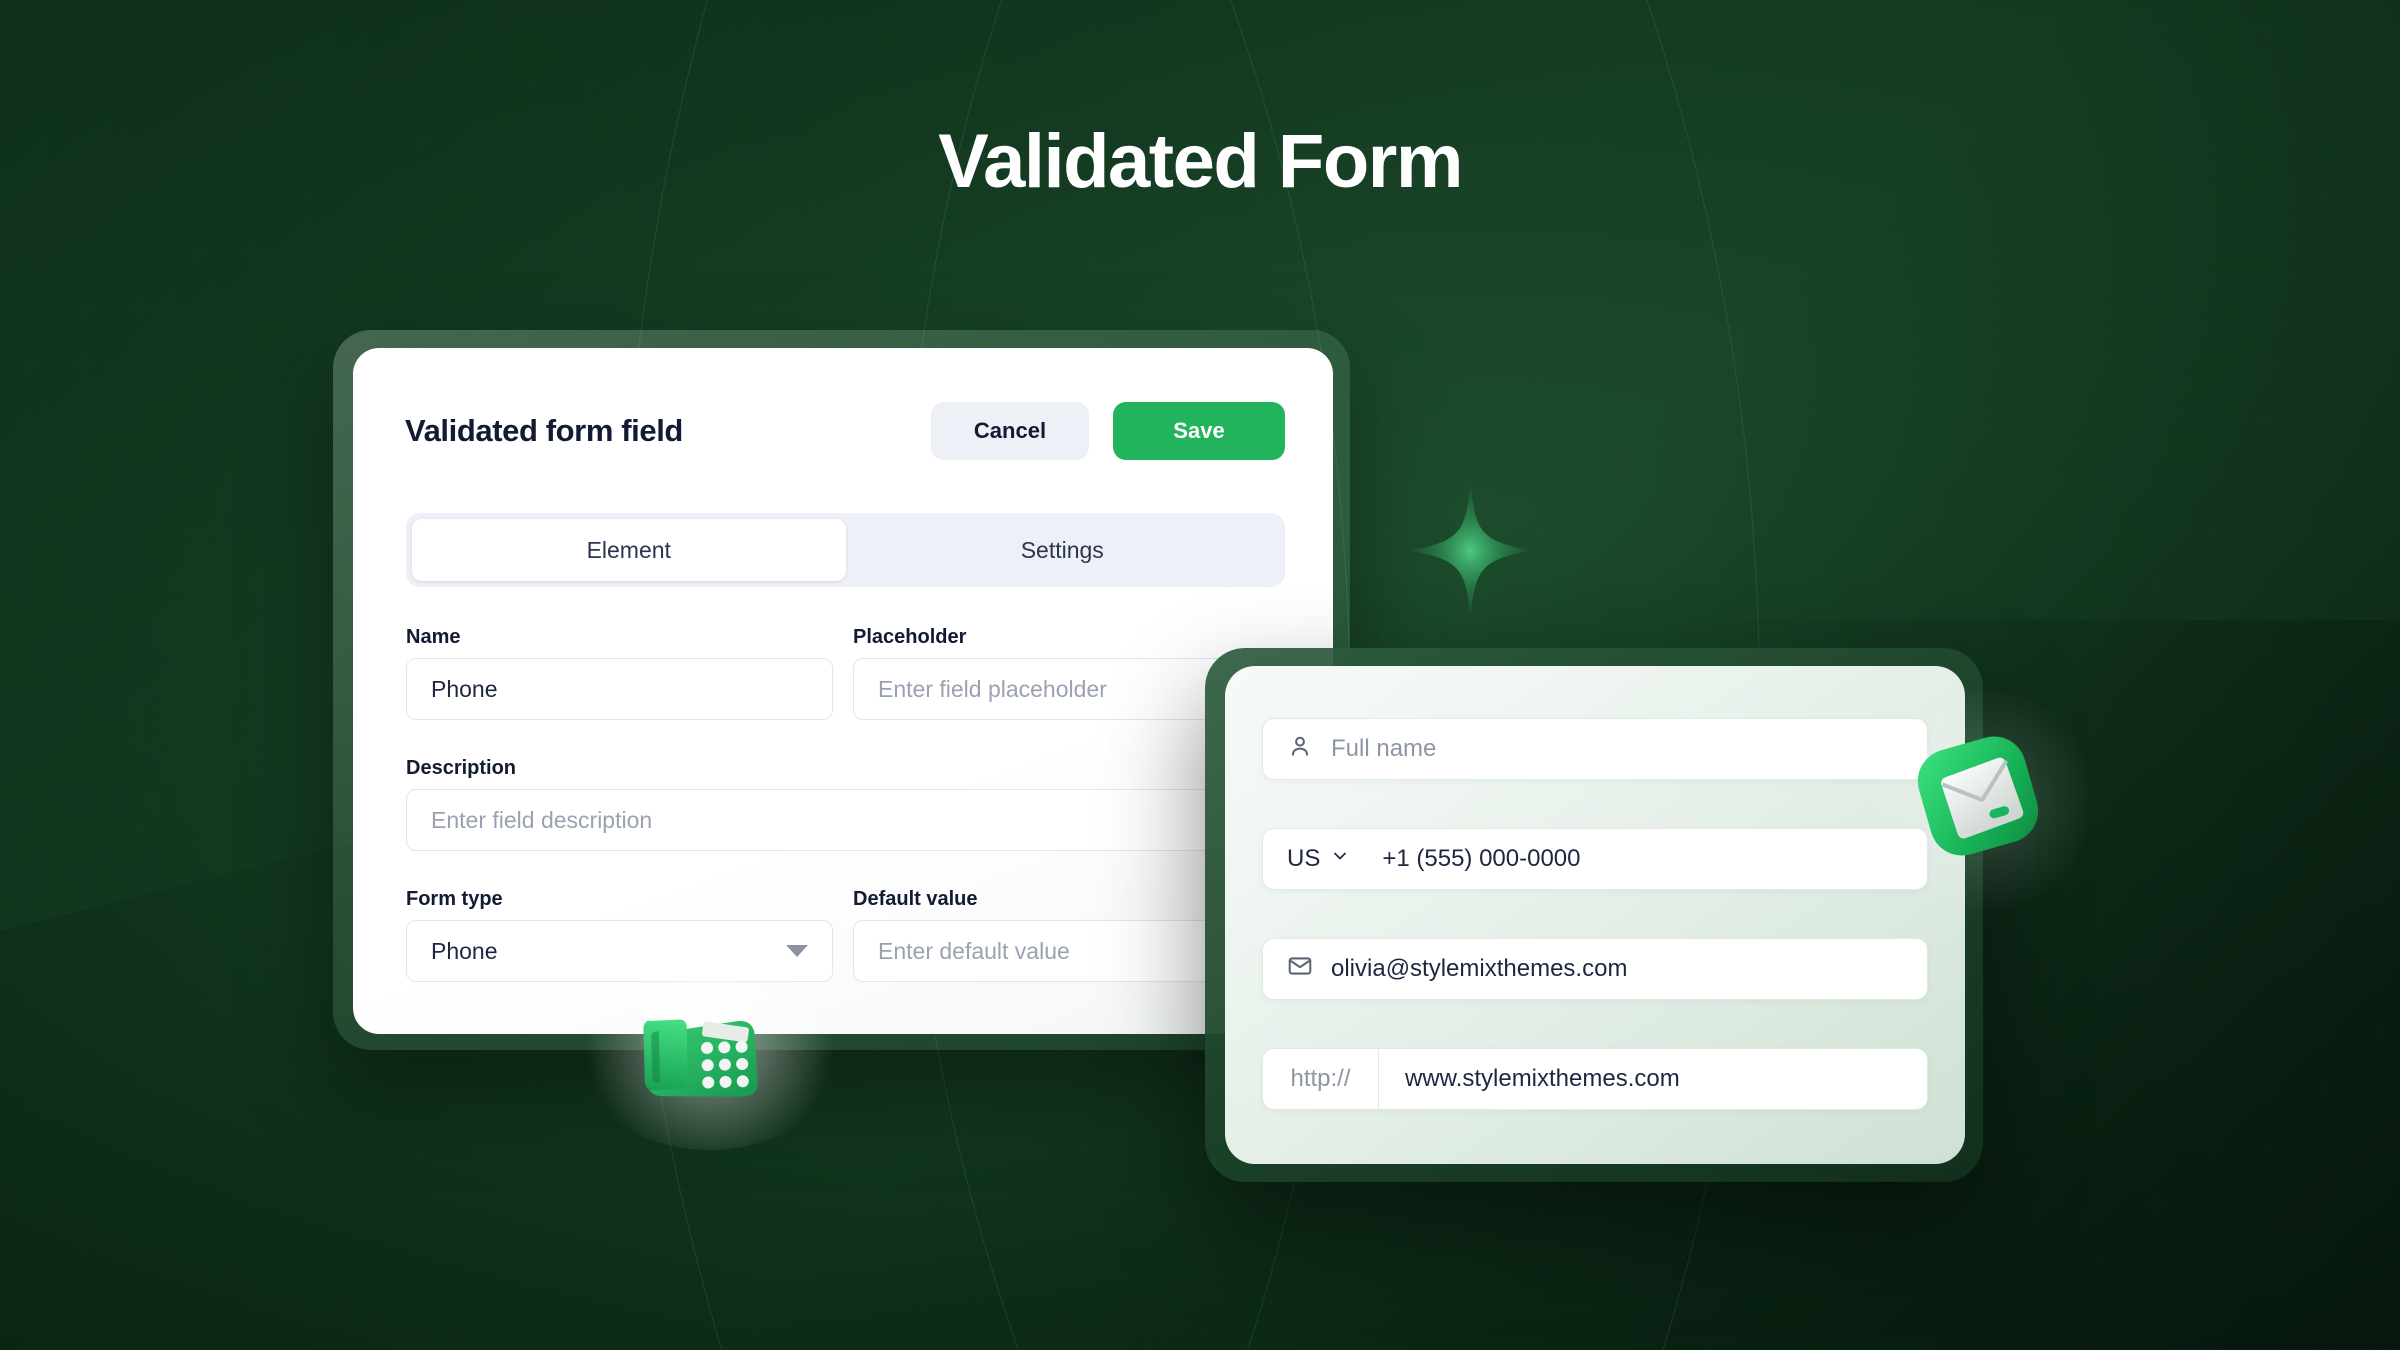 The width and height of the screenshot is (2400, 1350). What do you see at coordinates (1481, 858) in the screenshot?
I see `preview-phone-value: +1 (555) 000-0000` at bounding box center [1481, 858].